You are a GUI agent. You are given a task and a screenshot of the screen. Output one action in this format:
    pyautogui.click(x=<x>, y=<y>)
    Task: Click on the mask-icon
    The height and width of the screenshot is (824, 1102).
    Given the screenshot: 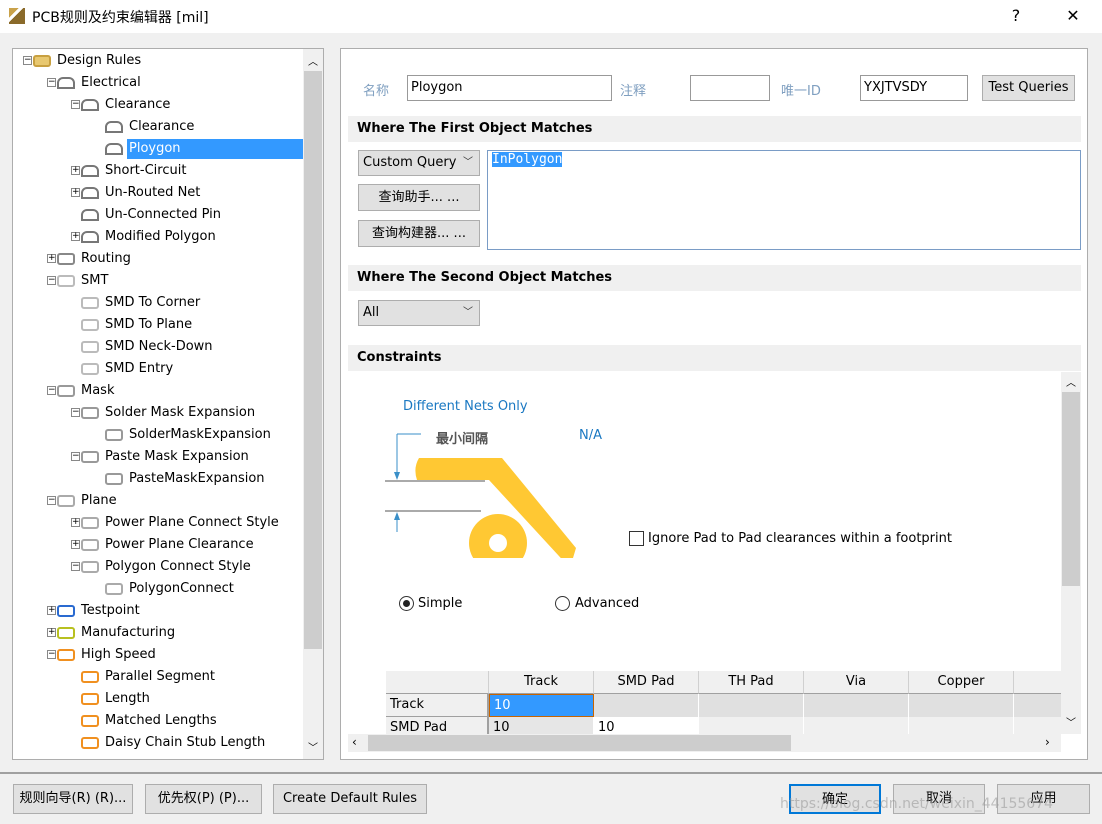 What is the action you would take?
    pyautogui.click(x=66, y=391)
    